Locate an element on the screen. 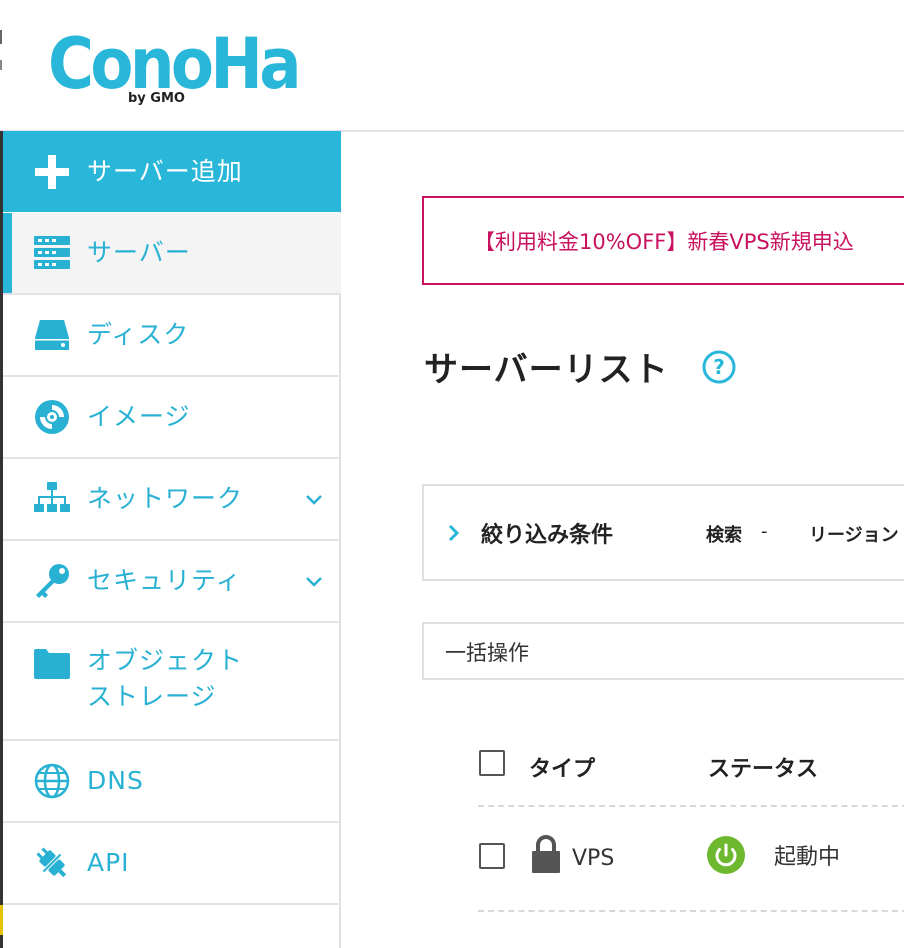 The height and width of the screenshot is (948, 904). svg-text: by GMO is located at coordinates (156, 98).